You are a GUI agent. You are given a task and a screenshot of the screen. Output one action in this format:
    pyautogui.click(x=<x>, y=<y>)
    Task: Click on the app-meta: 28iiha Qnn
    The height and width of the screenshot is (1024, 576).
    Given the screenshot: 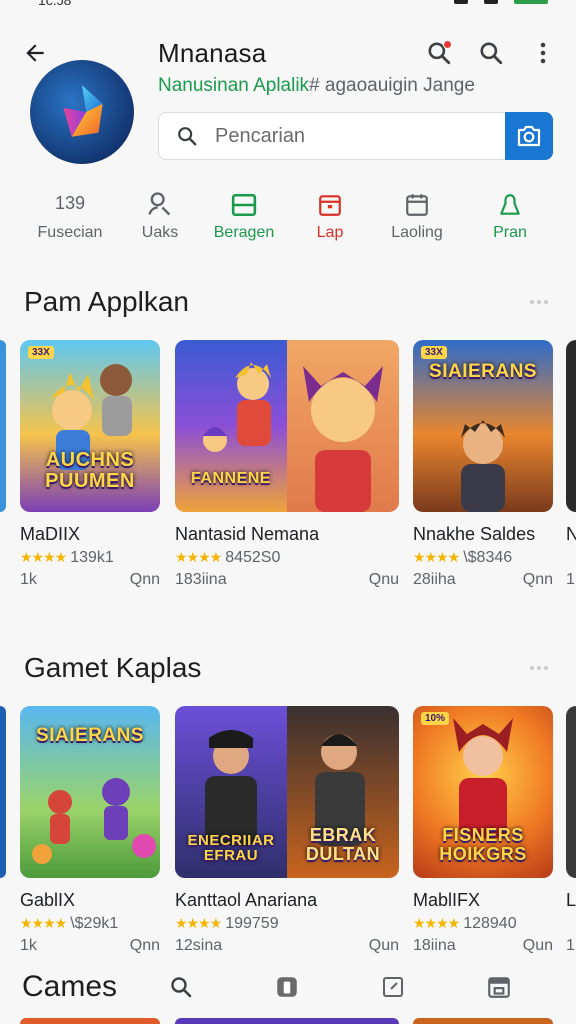 What is the action you would take?
    pyautogui.click(x=483, y=579)
    